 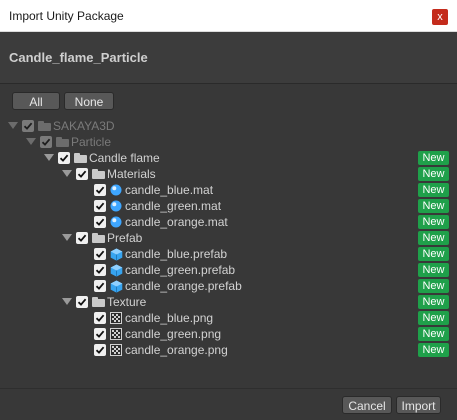 I want to click on tree-item-label: candle_orange.prefab, so click(x=183, y=286).